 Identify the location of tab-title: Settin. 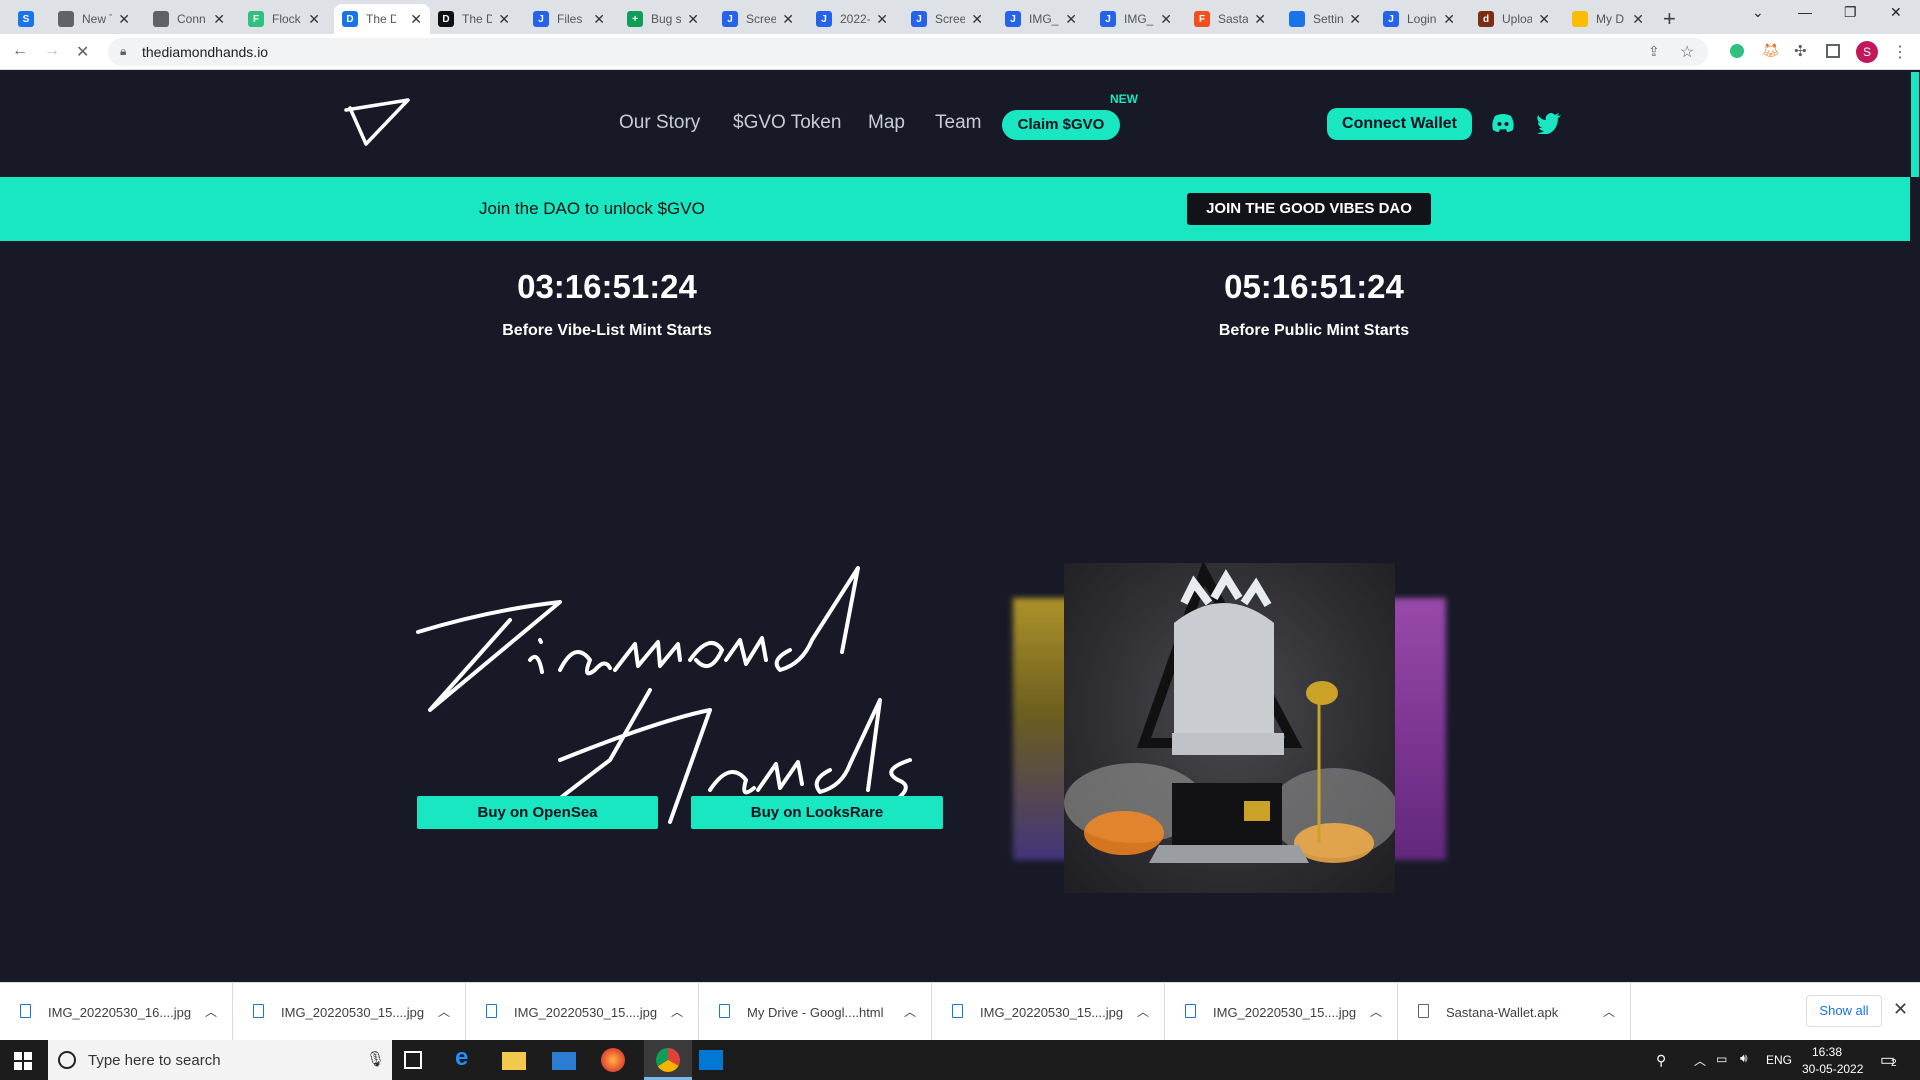
(1328, 19).